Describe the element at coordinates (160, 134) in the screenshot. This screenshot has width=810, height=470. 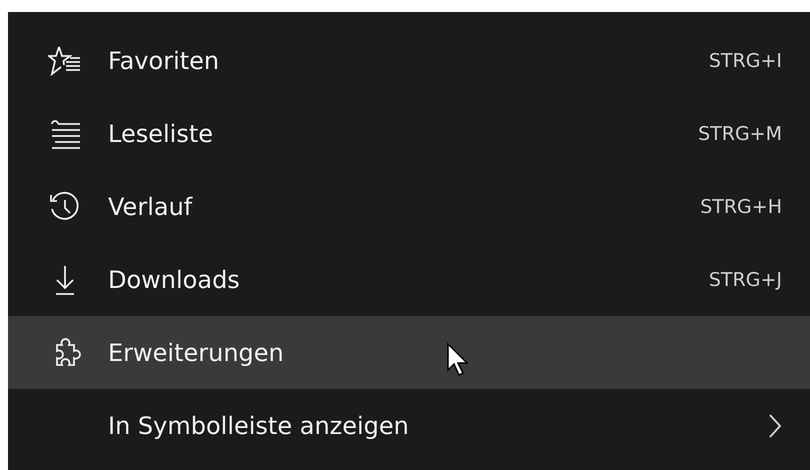
I see `menu-item-label: Leseliste` at that location.